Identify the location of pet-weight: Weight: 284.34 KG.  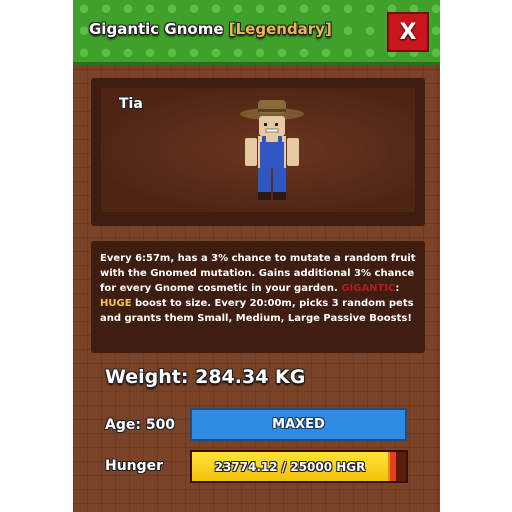
(205, 377).